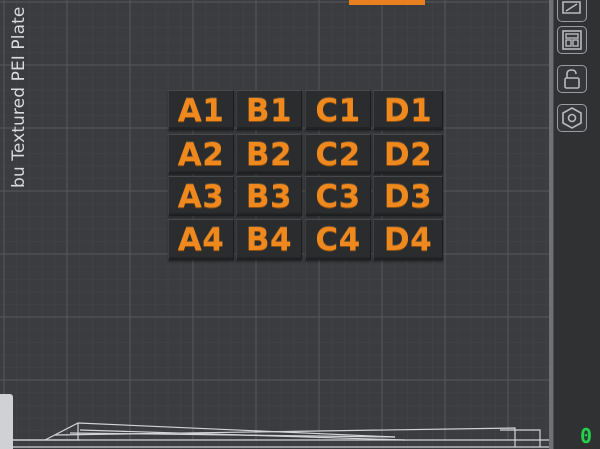 This screenshot has height=449, width=600. I want to click on settings-button, so click(572, 118).